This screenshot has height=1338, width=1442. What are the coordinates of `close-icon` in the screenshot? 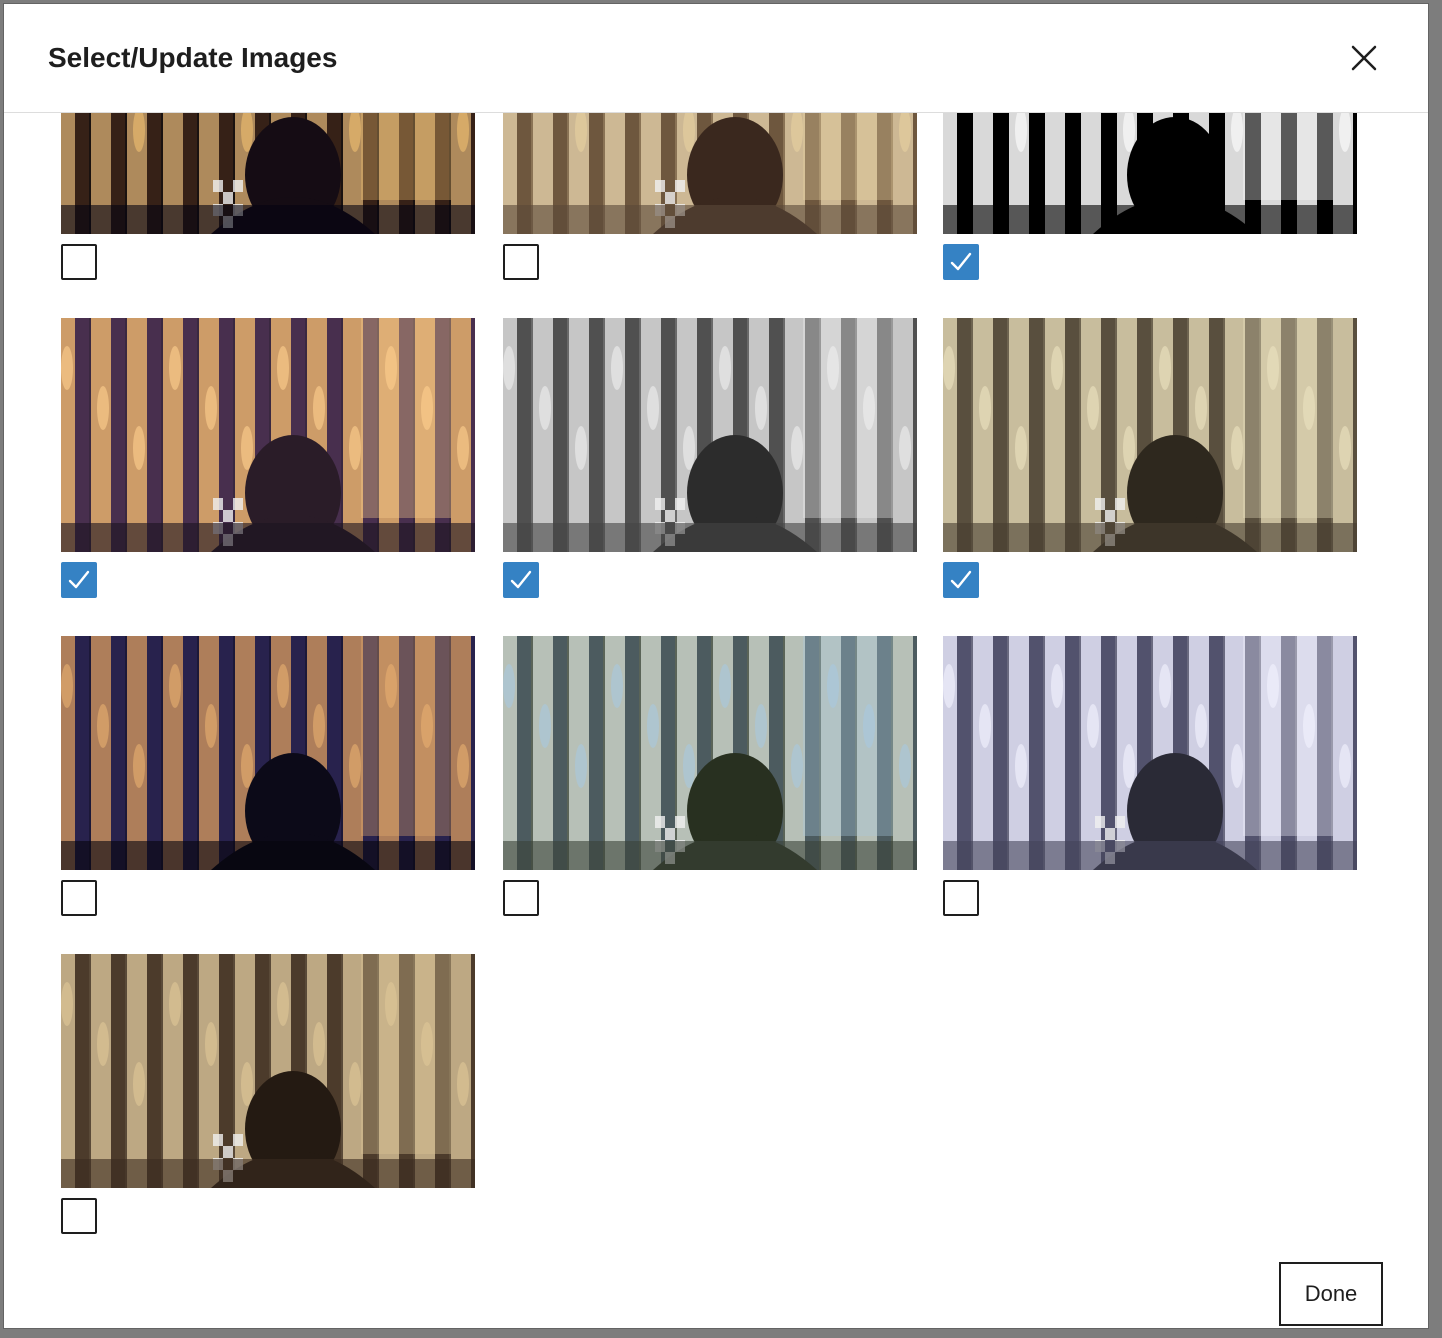 It's located at (1364, 58).